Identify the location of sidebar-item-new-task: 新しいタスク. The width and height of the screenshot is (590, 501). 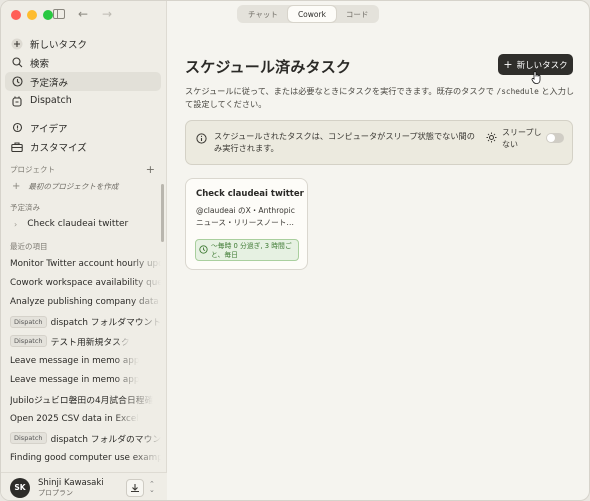
(83, 43).